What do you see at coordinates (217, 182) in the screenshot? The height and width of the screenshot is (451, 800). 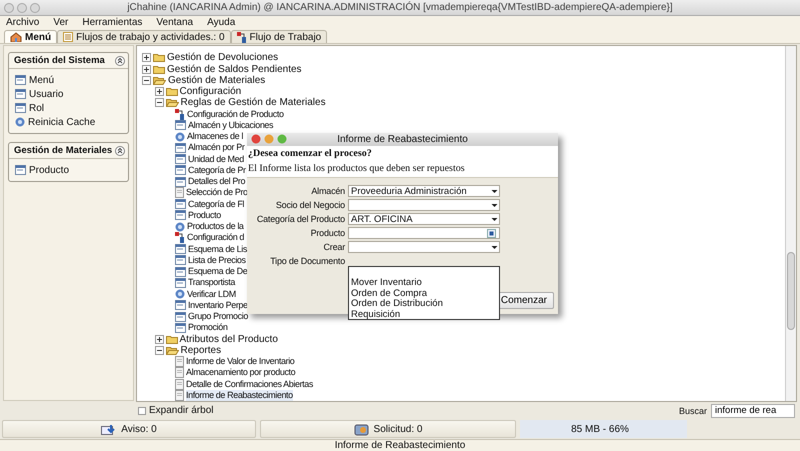 I see `menu-item: Detalles del Pro` at bounding box center [217, 182].